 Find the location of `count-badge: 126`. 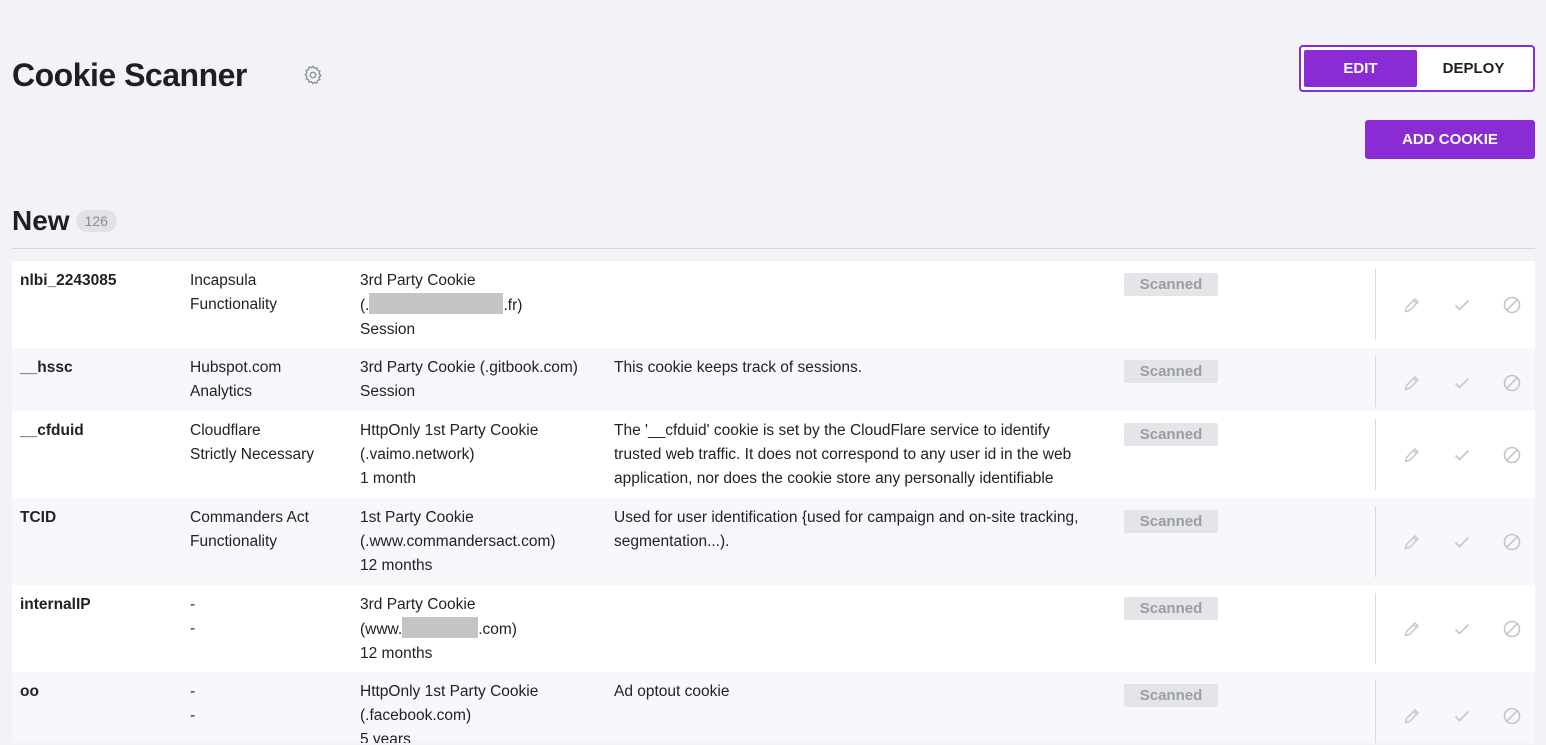

count-badge: 126 is located at coordinates (96, 221).